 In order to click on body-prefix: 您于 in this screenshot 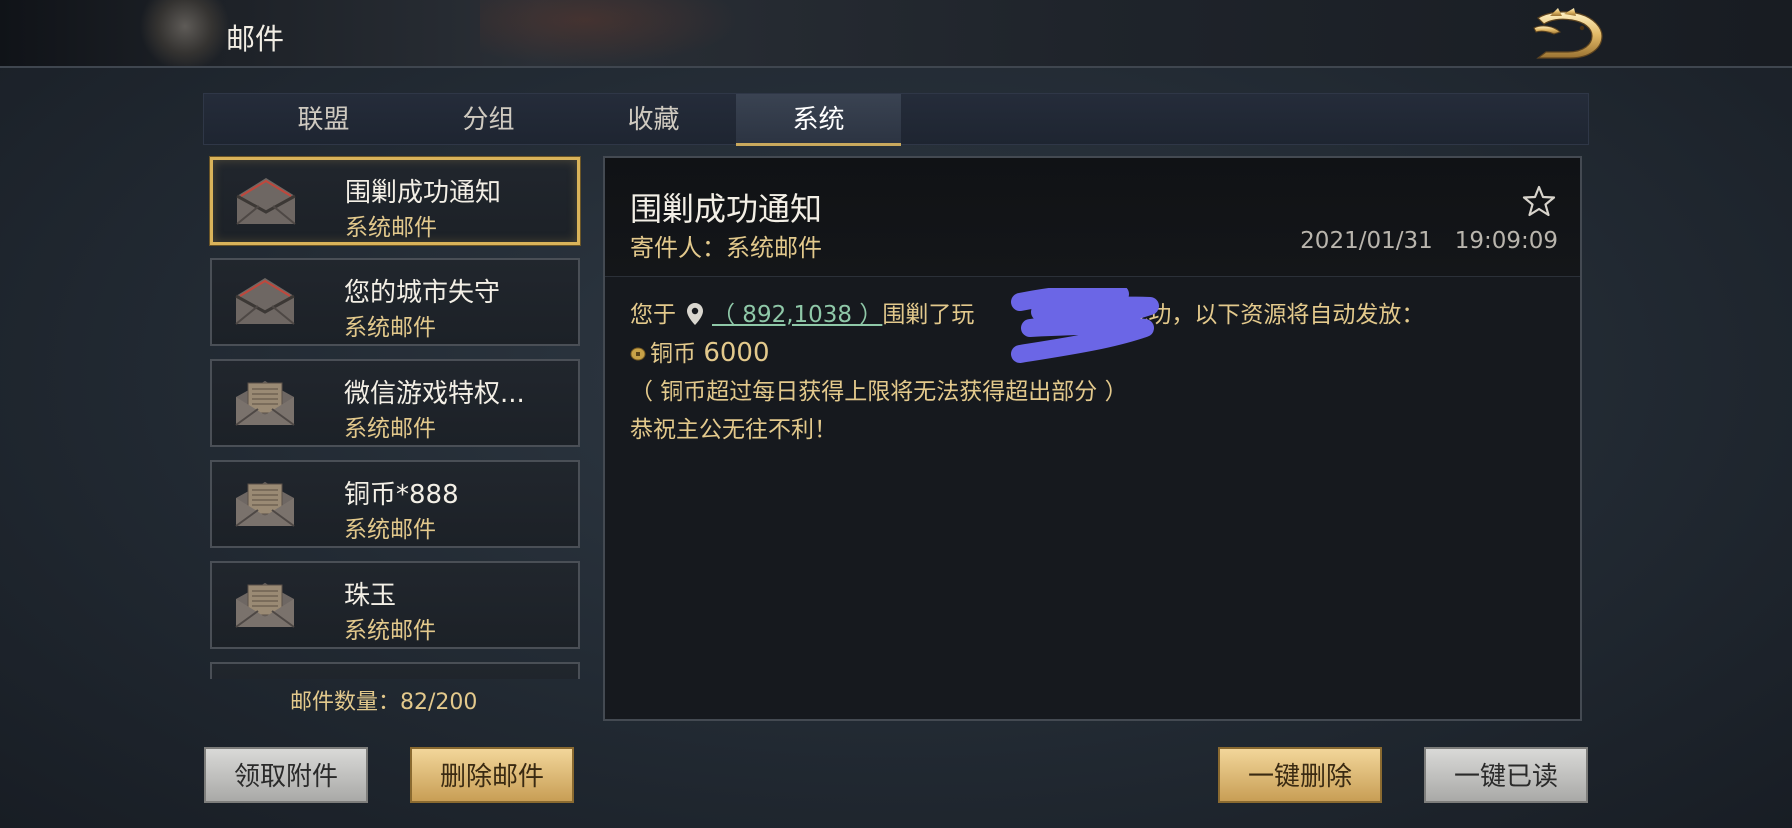, I will do `click(653, 315)`.